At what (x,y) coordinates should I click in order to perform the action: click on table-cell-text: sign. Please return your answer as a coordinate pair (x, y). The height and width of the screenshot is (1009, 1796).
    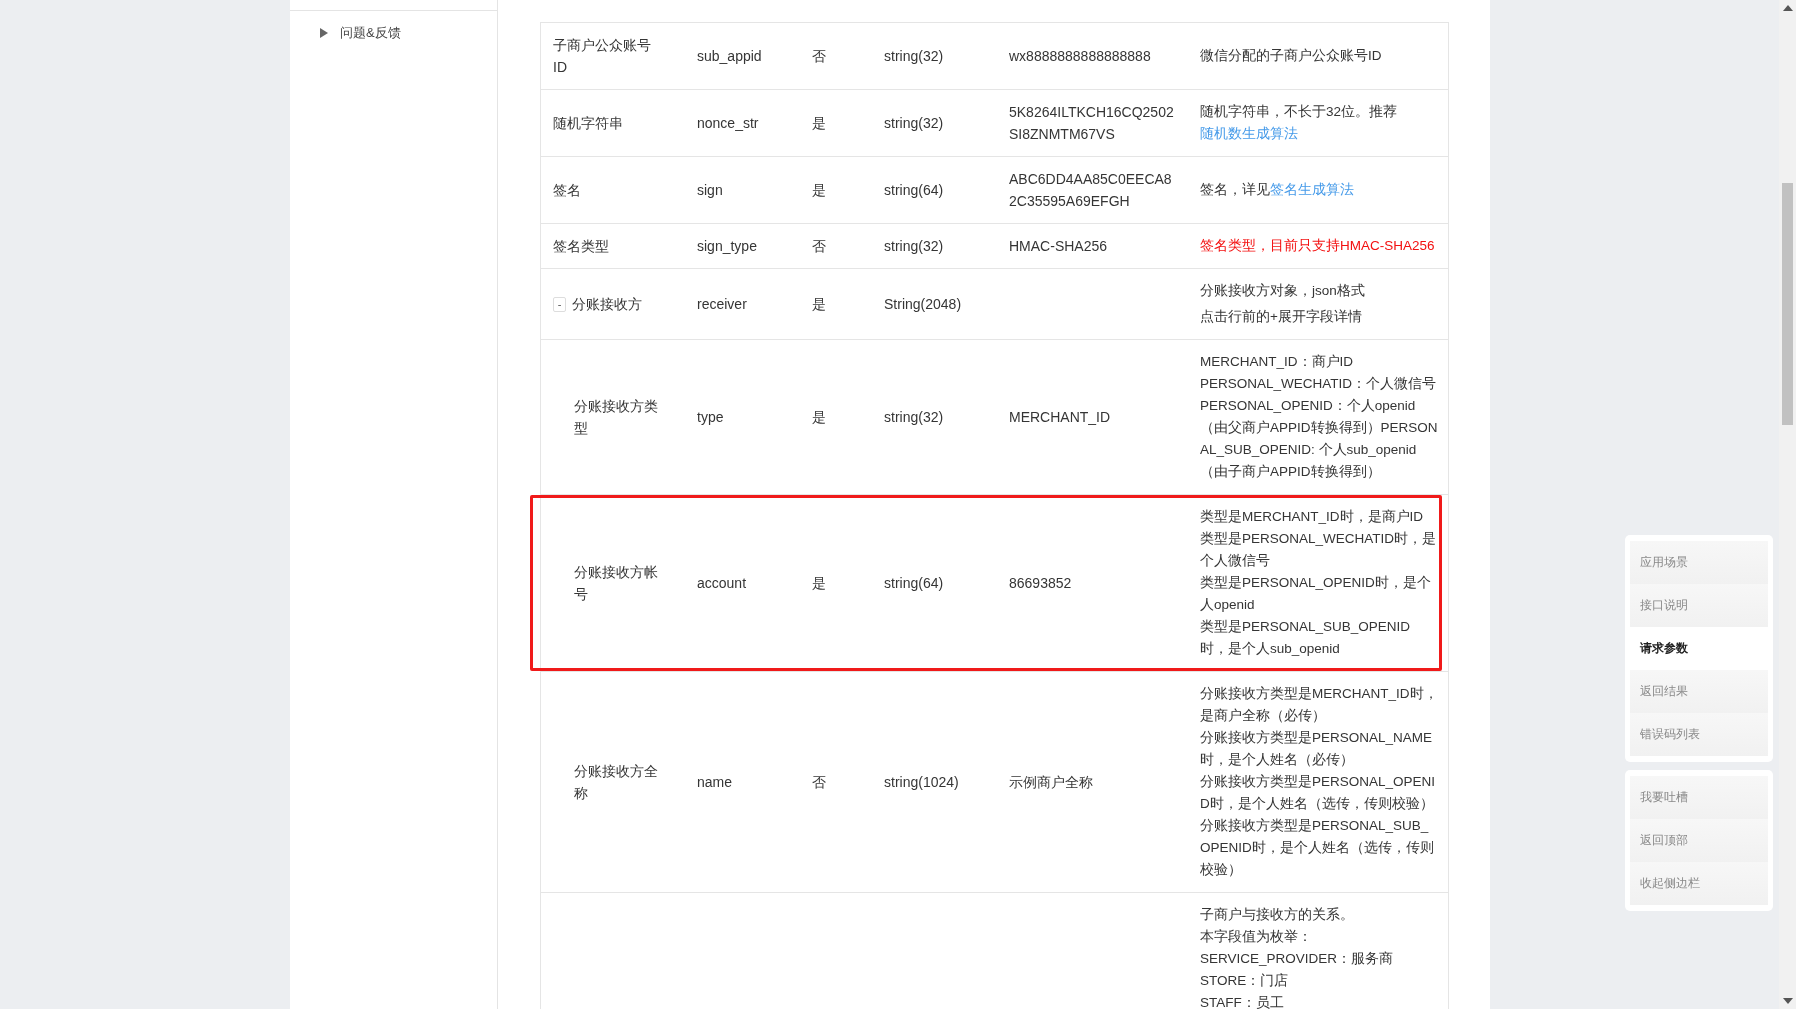
    Looking at the image, I should click on (710, 190).